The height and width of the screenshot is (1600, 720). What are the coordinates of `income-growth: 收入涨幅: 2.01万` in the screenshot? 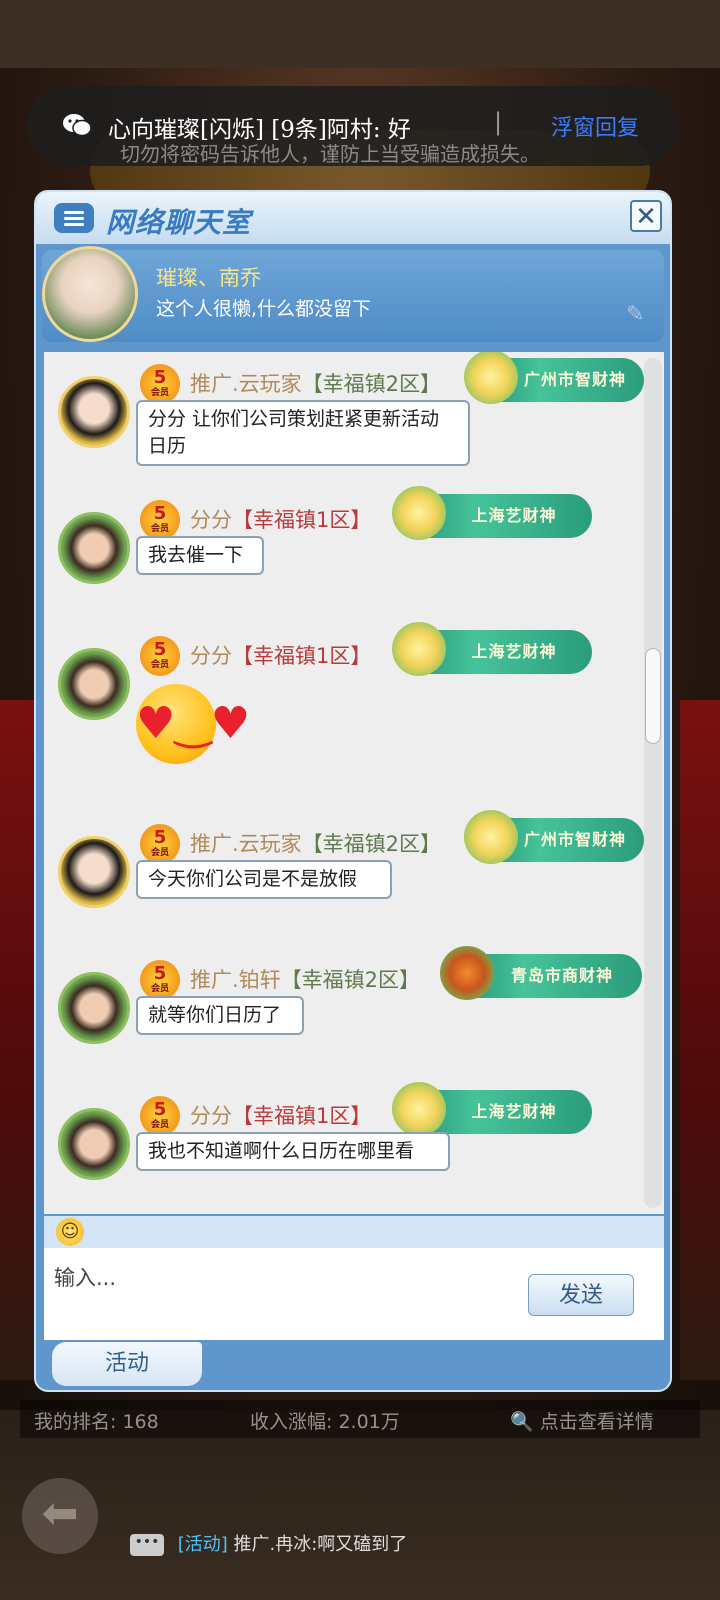 It's located at (325, 1422).